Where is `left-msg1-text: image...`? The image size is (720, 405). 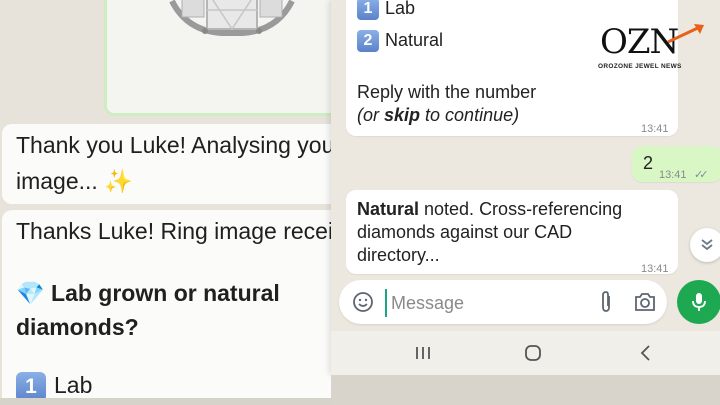
left-msg1-text: image... is located at coordinates (57, 181).